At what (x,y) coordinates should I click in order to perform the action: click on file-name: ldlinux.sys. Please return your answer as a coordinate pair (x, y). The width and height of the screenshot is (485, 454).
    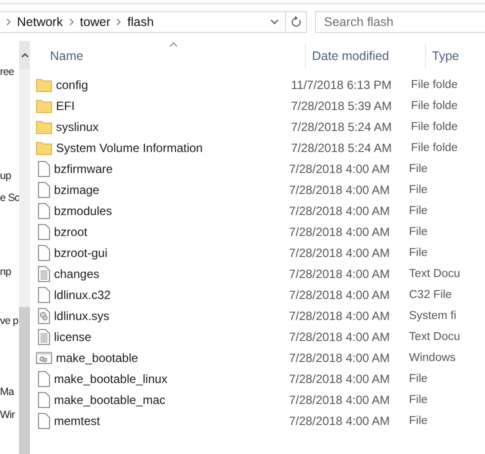
    Looking at the image, I should click on (171, 315).